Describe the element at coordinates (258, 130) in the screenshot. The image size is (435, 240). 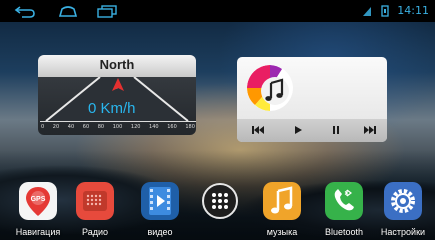
I see `previous-icon` at that location.